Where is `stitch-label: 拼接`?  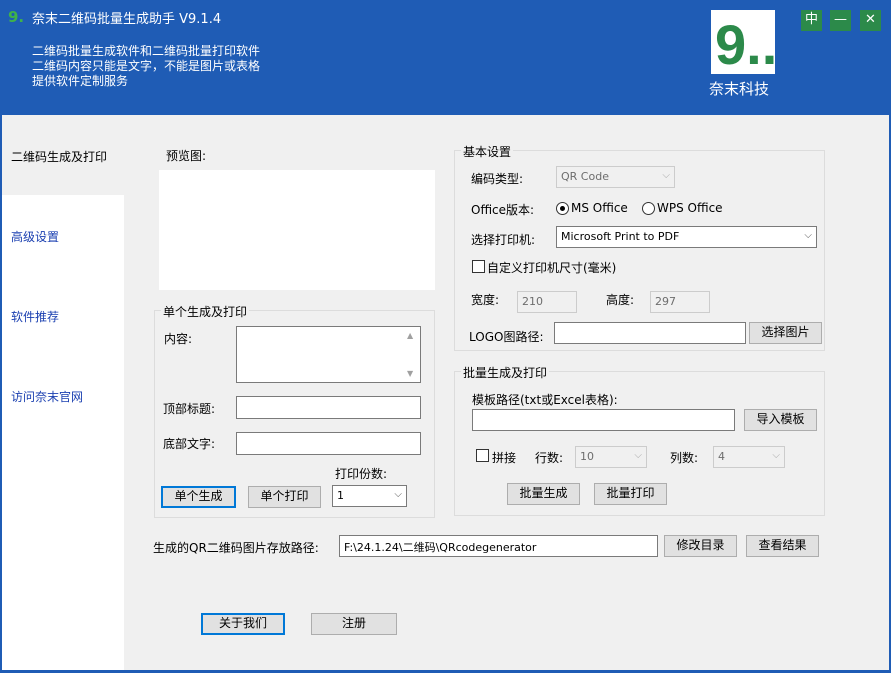 stitch-label: 拼接 is located at coordinates (504, 457).